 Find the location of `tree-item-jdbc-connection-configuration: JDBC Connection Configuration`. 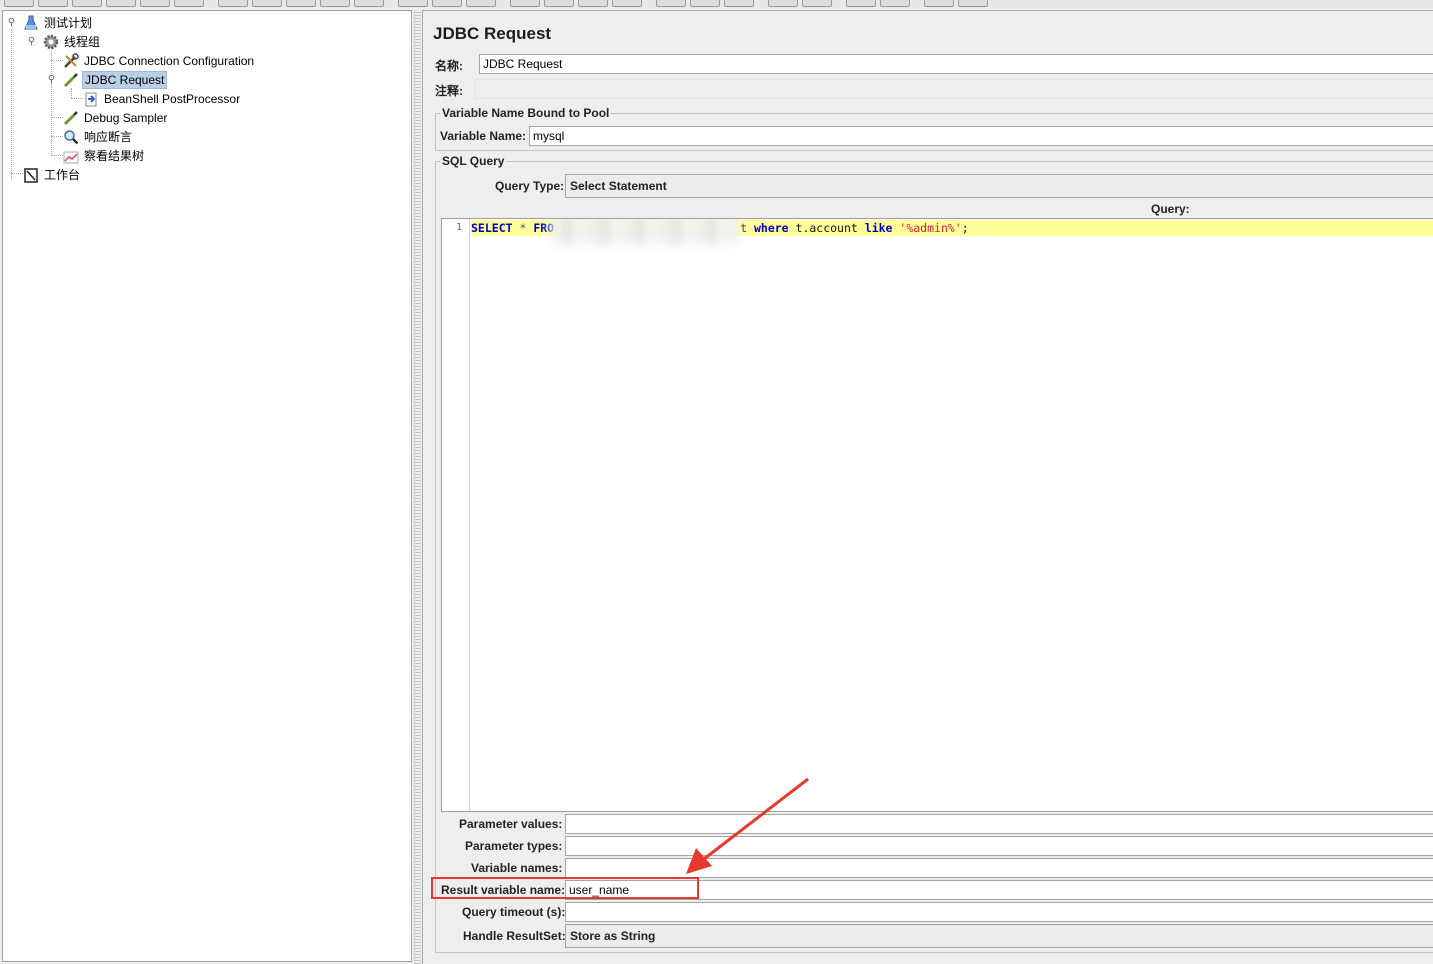

tree-item-jdbc-connection-configuration: JDBC Connection Configuration is located at coordinates (159, 60).